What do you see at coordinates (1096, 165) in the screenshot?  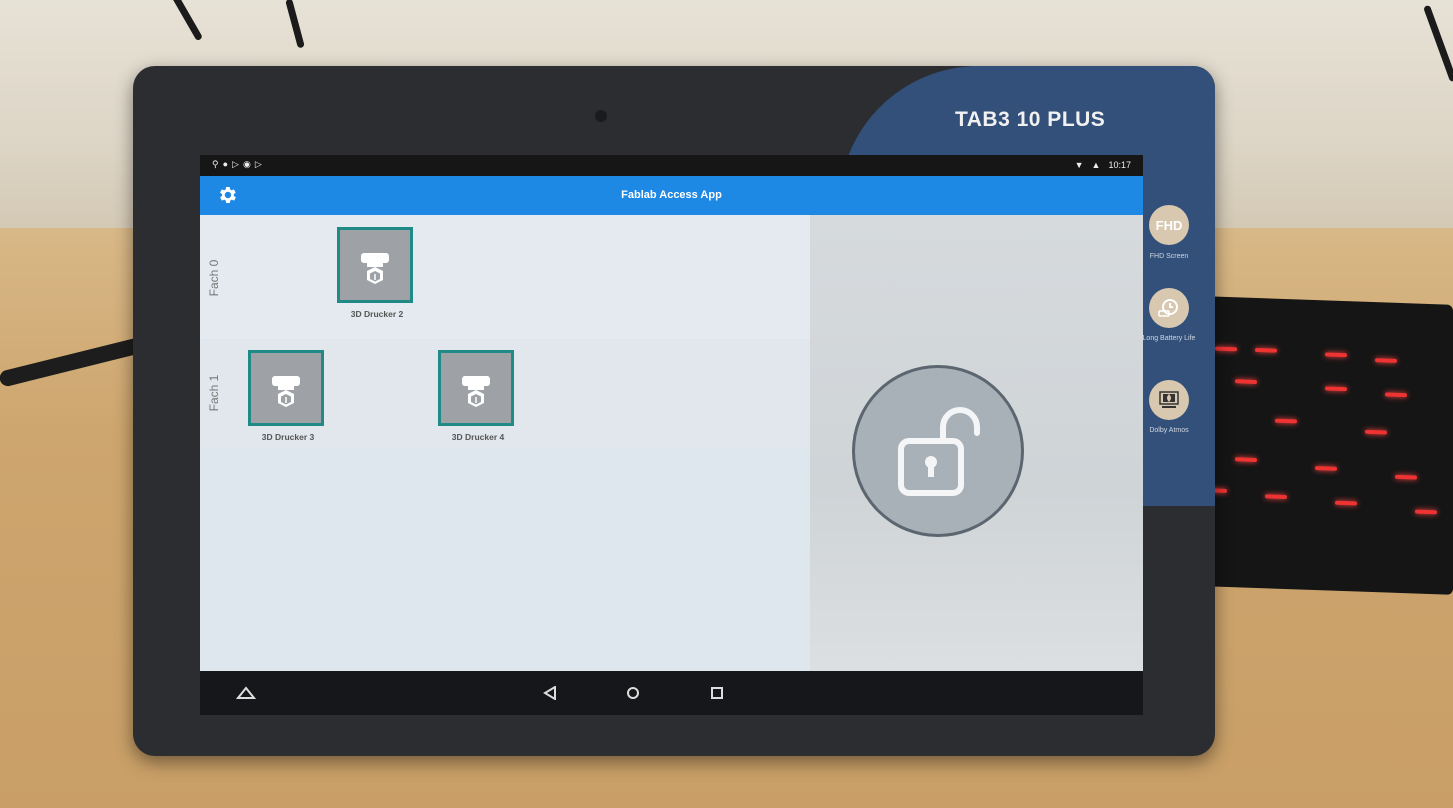 I see `account-icon: ▲` at bounding box center [1096, 165].